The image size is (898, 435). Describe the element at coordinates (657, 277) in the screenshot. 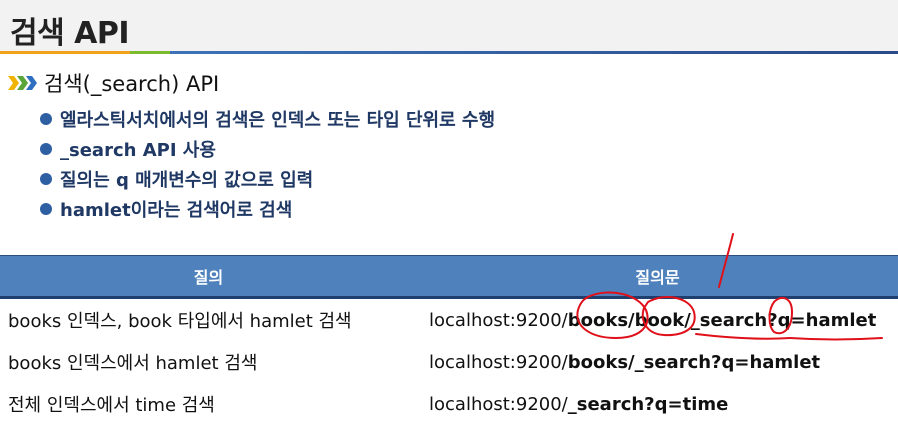

I see `column-header-query-statement: 질의문` at that location.